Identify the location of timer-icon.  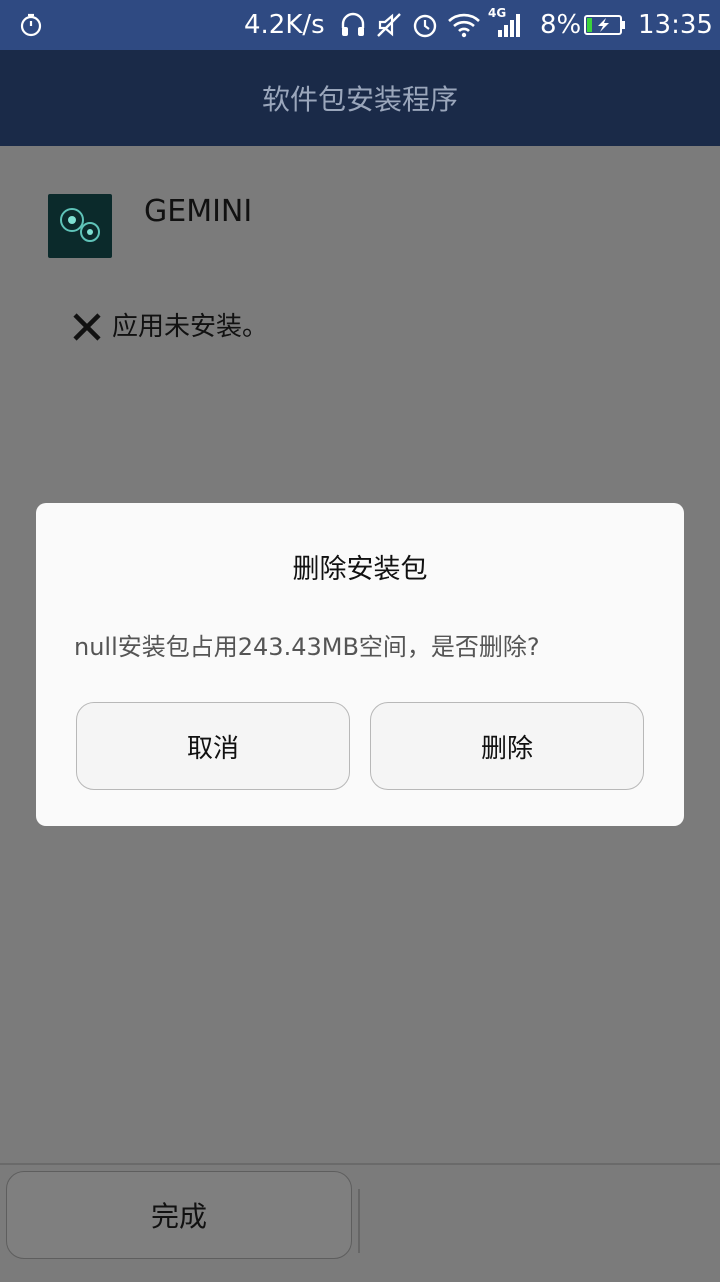
(31, 25).